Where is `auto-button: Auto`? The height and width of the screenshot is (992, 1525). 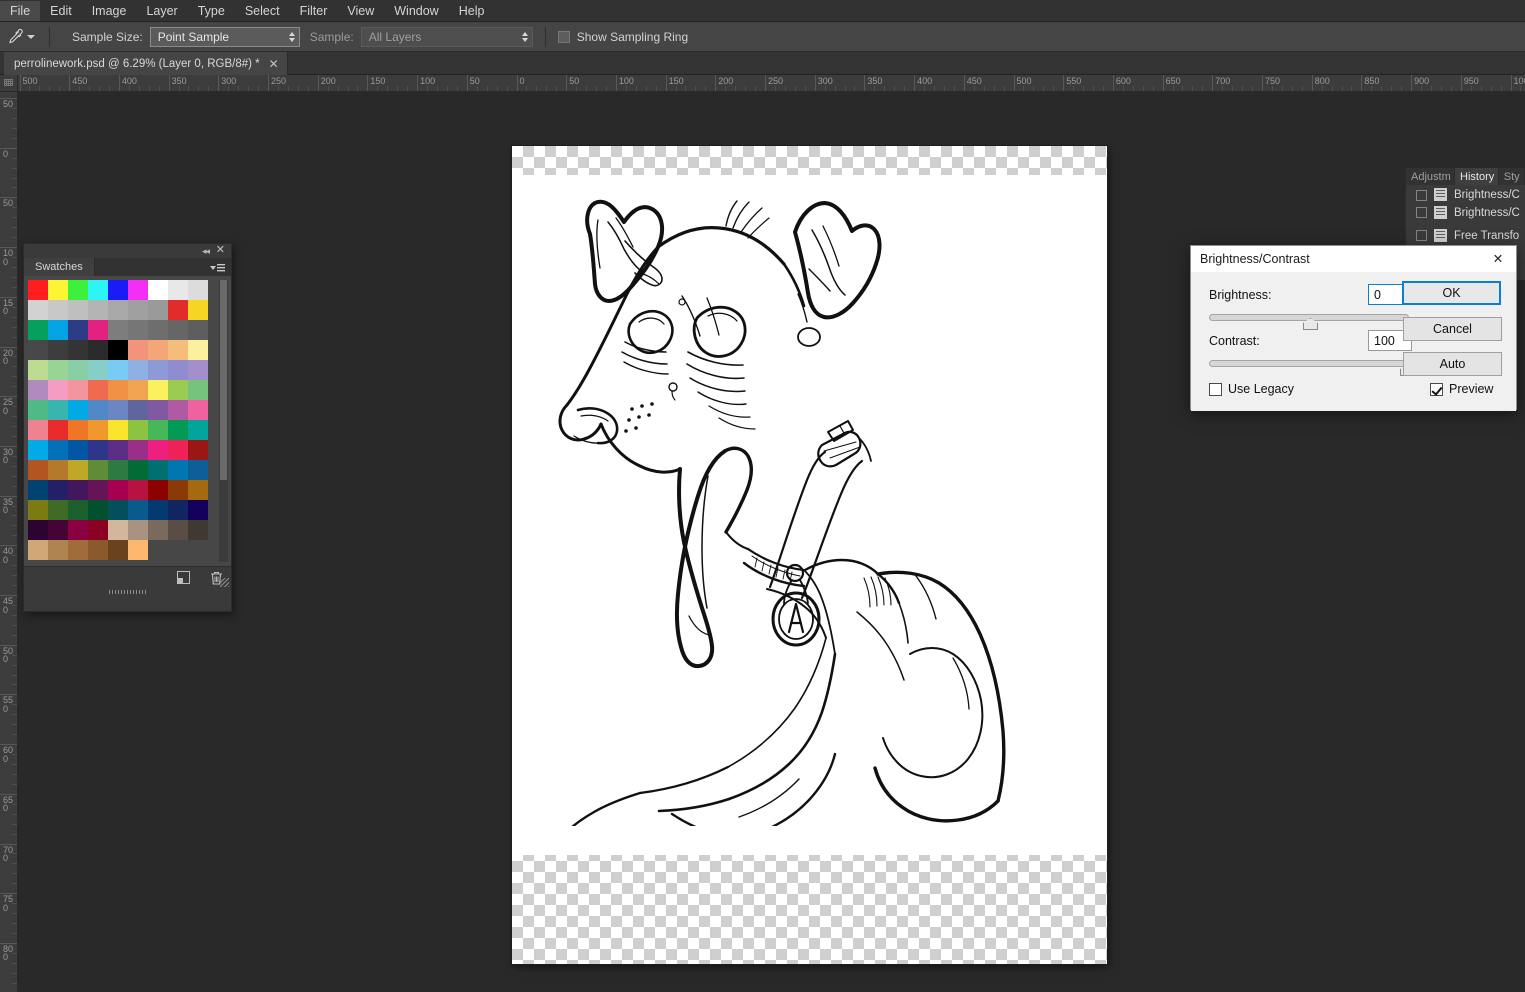
auto-button: Auto is located at coordinates (1452, 364).